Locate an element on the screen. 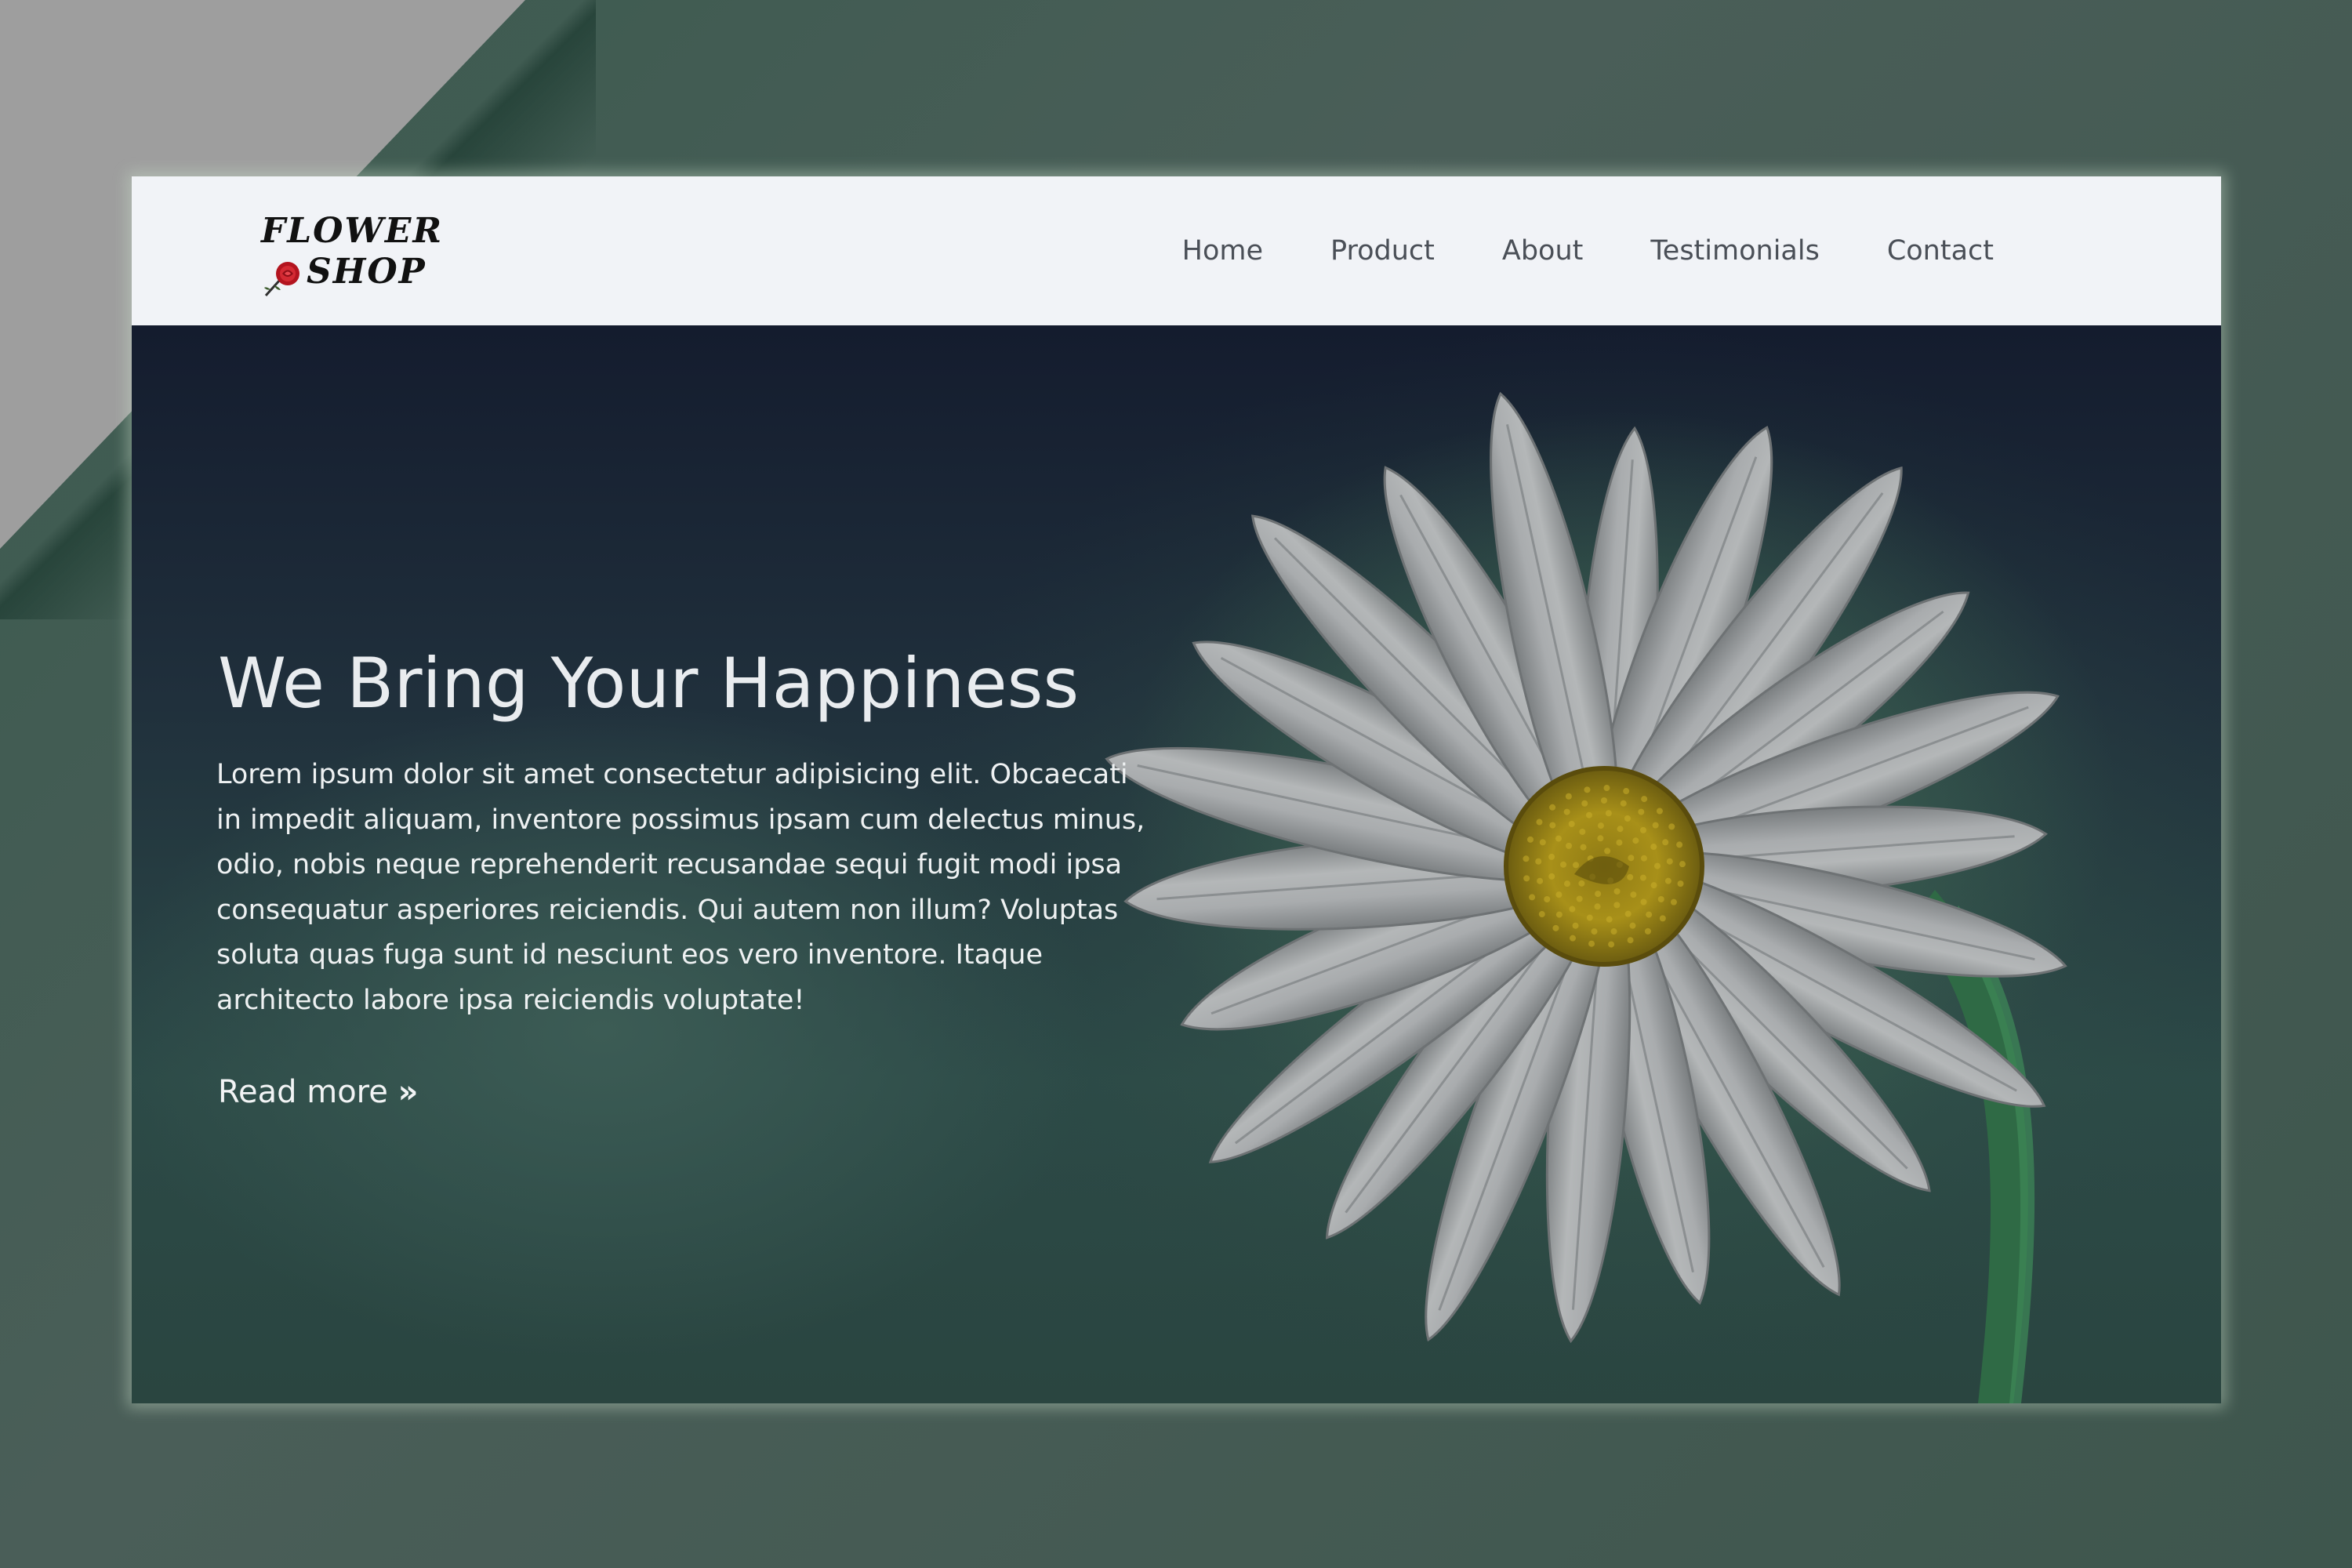 Image resolution: width=2352 pixels, height=1568 pixels. nav-testimonials: Testimonials is located at coordinates (1734, 251).